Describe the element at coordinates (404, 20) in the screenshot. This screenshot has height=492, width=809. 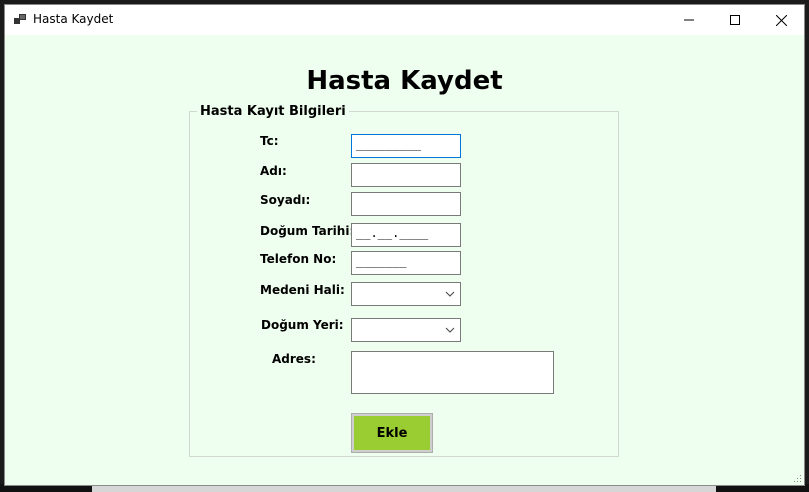
I see `title-bar: Hasta Kaydet` at that location.